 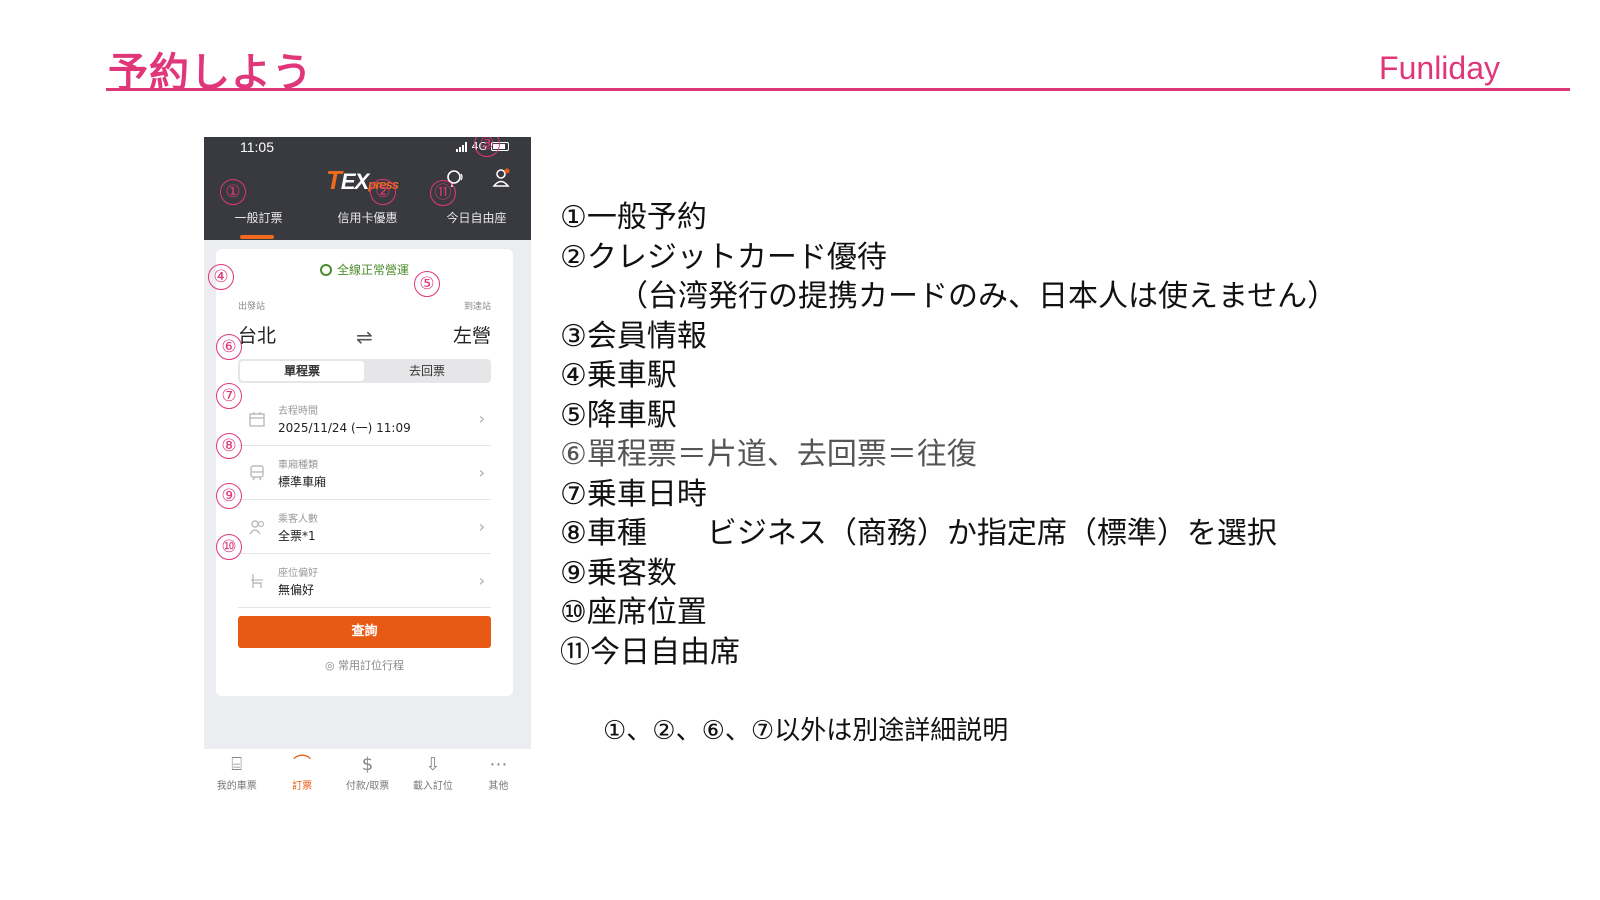 What do you see at coordinates (367, 764) in the screenshot?
I see `payment-icon: $` at bounding box center [367, 764].